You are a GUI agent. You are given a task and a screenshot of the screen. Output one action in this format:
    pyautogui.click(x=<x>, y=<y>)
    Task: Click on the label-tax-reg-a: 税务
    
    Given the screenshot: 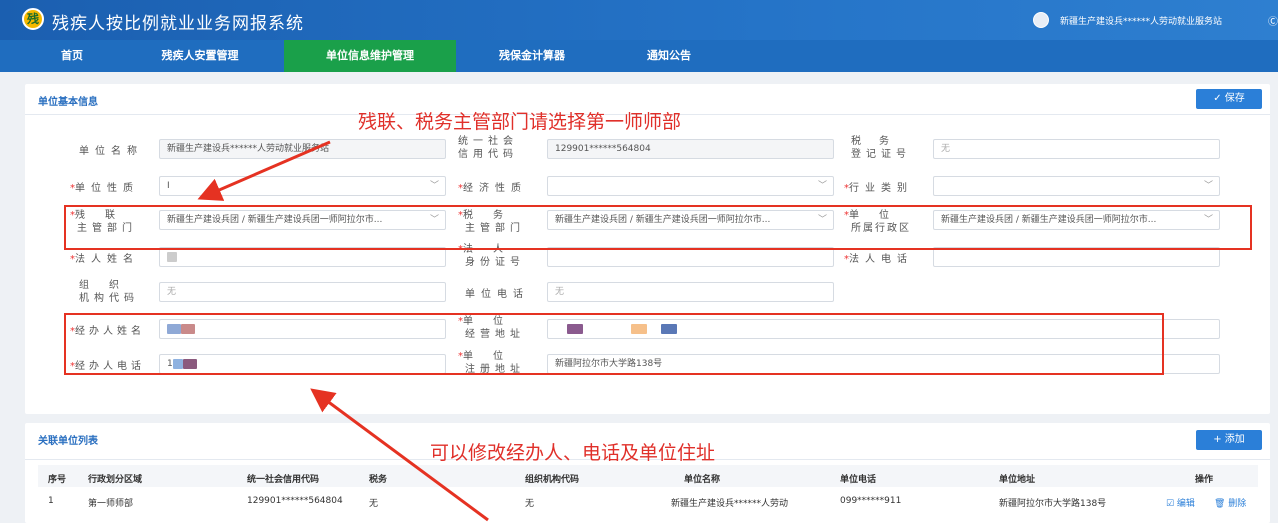 What is the action you would take?
    pyautogui.click(x=879, y=141)
    